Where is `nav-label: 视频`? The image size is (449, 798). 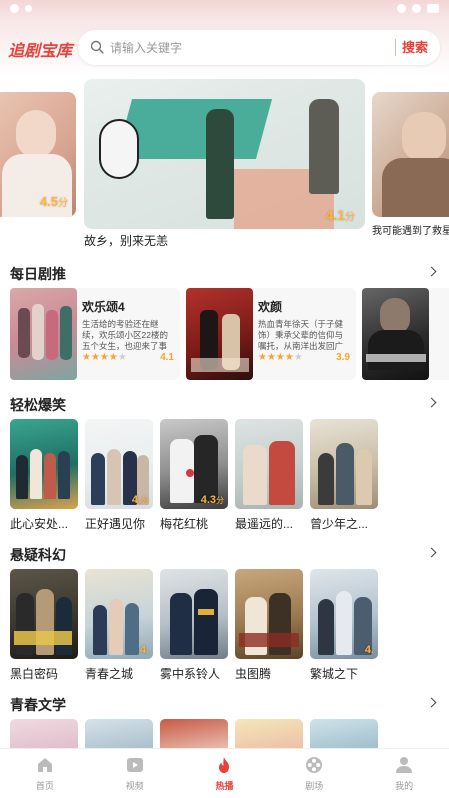 nav-label: 视频 is located at coordinates (134, 786).